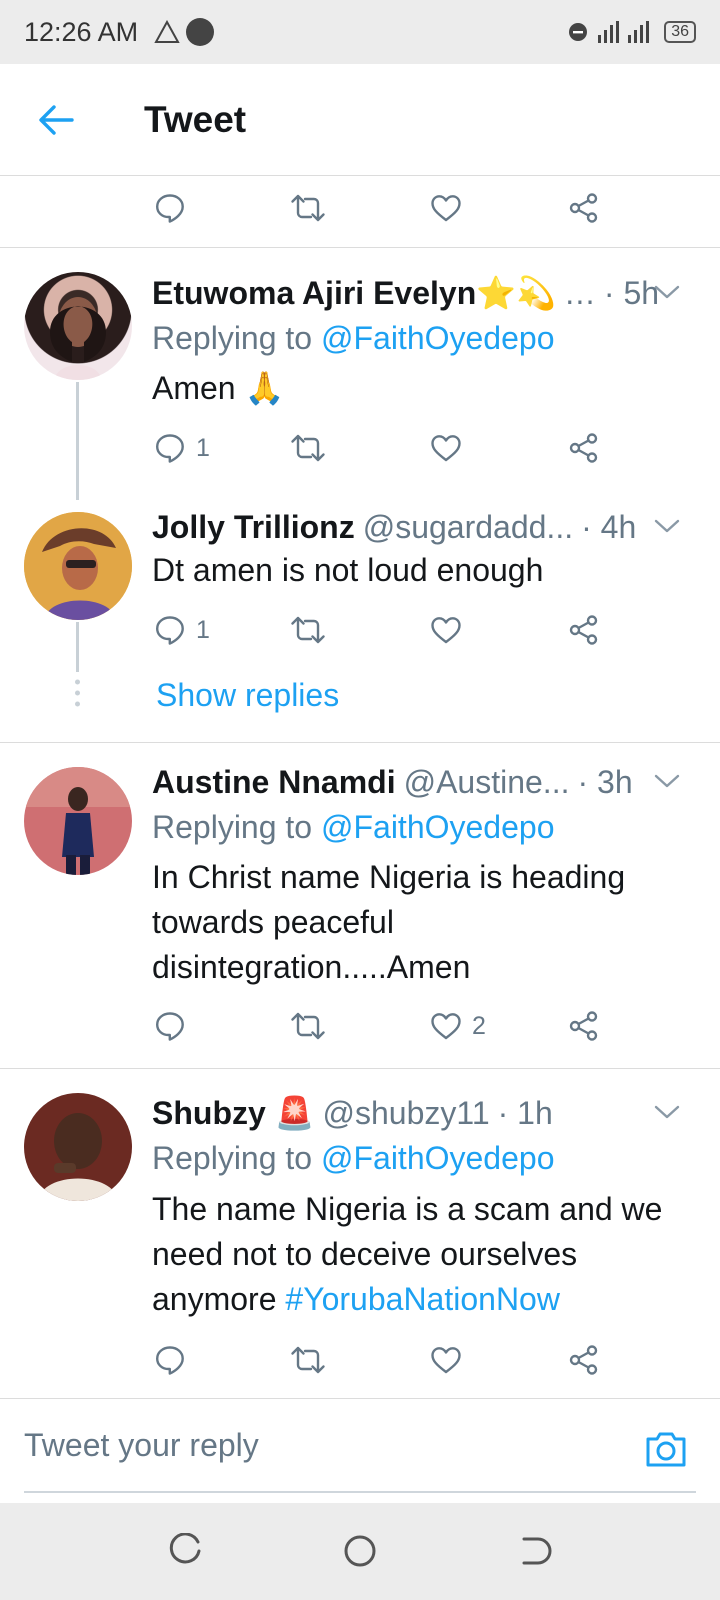 This screenshot has height=1600, width=720. I want to click on like-count: 2, so click(479, 1025).